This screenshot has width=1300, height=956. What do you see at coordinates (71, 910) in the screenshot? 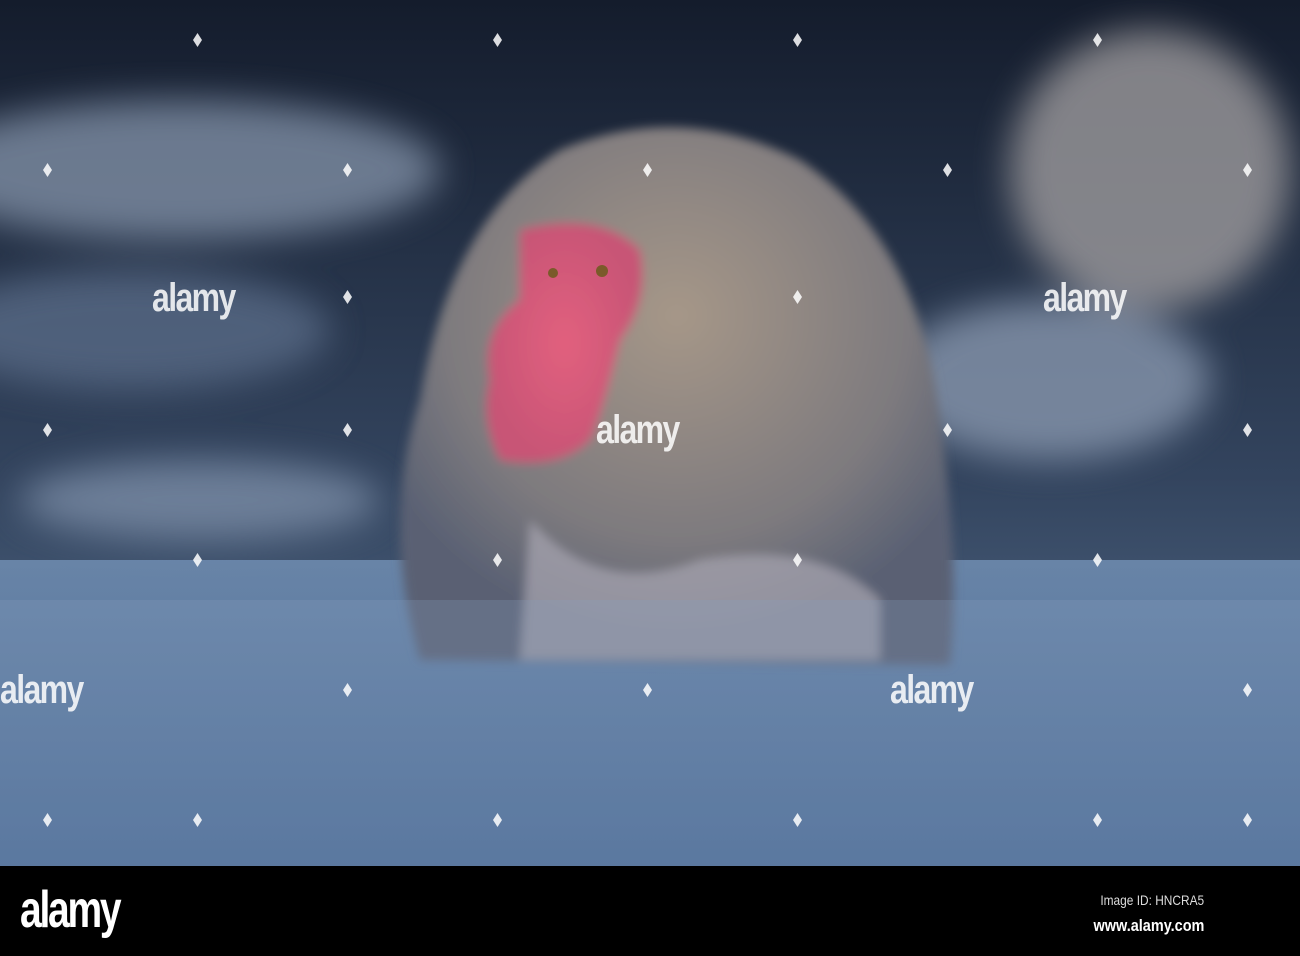
I see `alamy-logo: alamy` at bounding box center [71, 910].